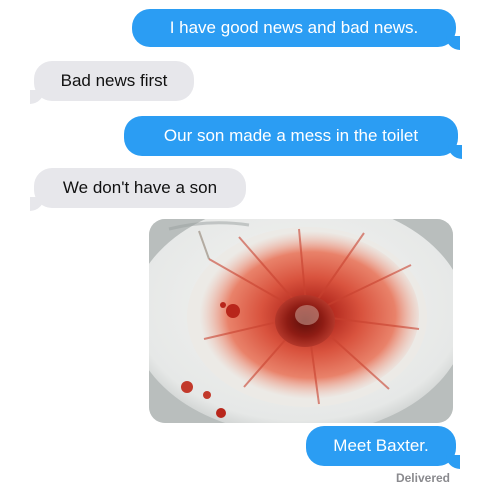  I want to click on message-bubble-received: We don't have a son, so click(140, 188).